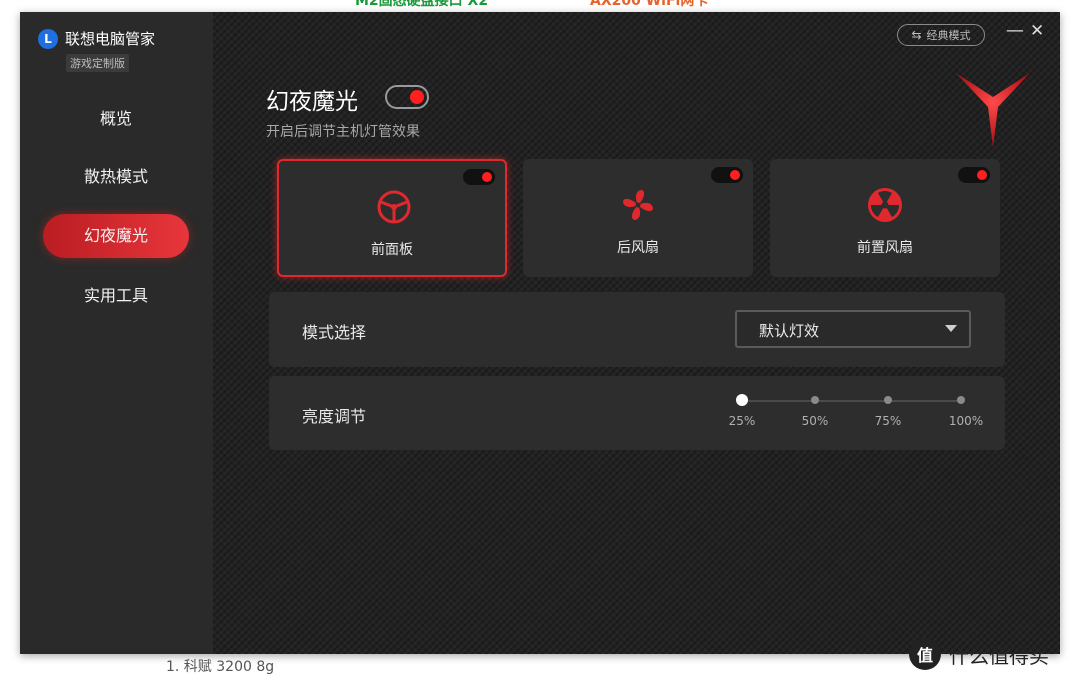  Describe the element at coordinates (116, 236) in the screenshot. I see `sidebar-item-lighting: 幻夜魔光` at that location.